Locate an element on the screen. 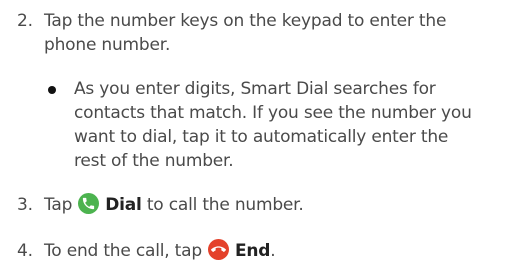 The image size is (511, 276). step-text-line: To end the call, tap End. is located at coordinates (274, 251).